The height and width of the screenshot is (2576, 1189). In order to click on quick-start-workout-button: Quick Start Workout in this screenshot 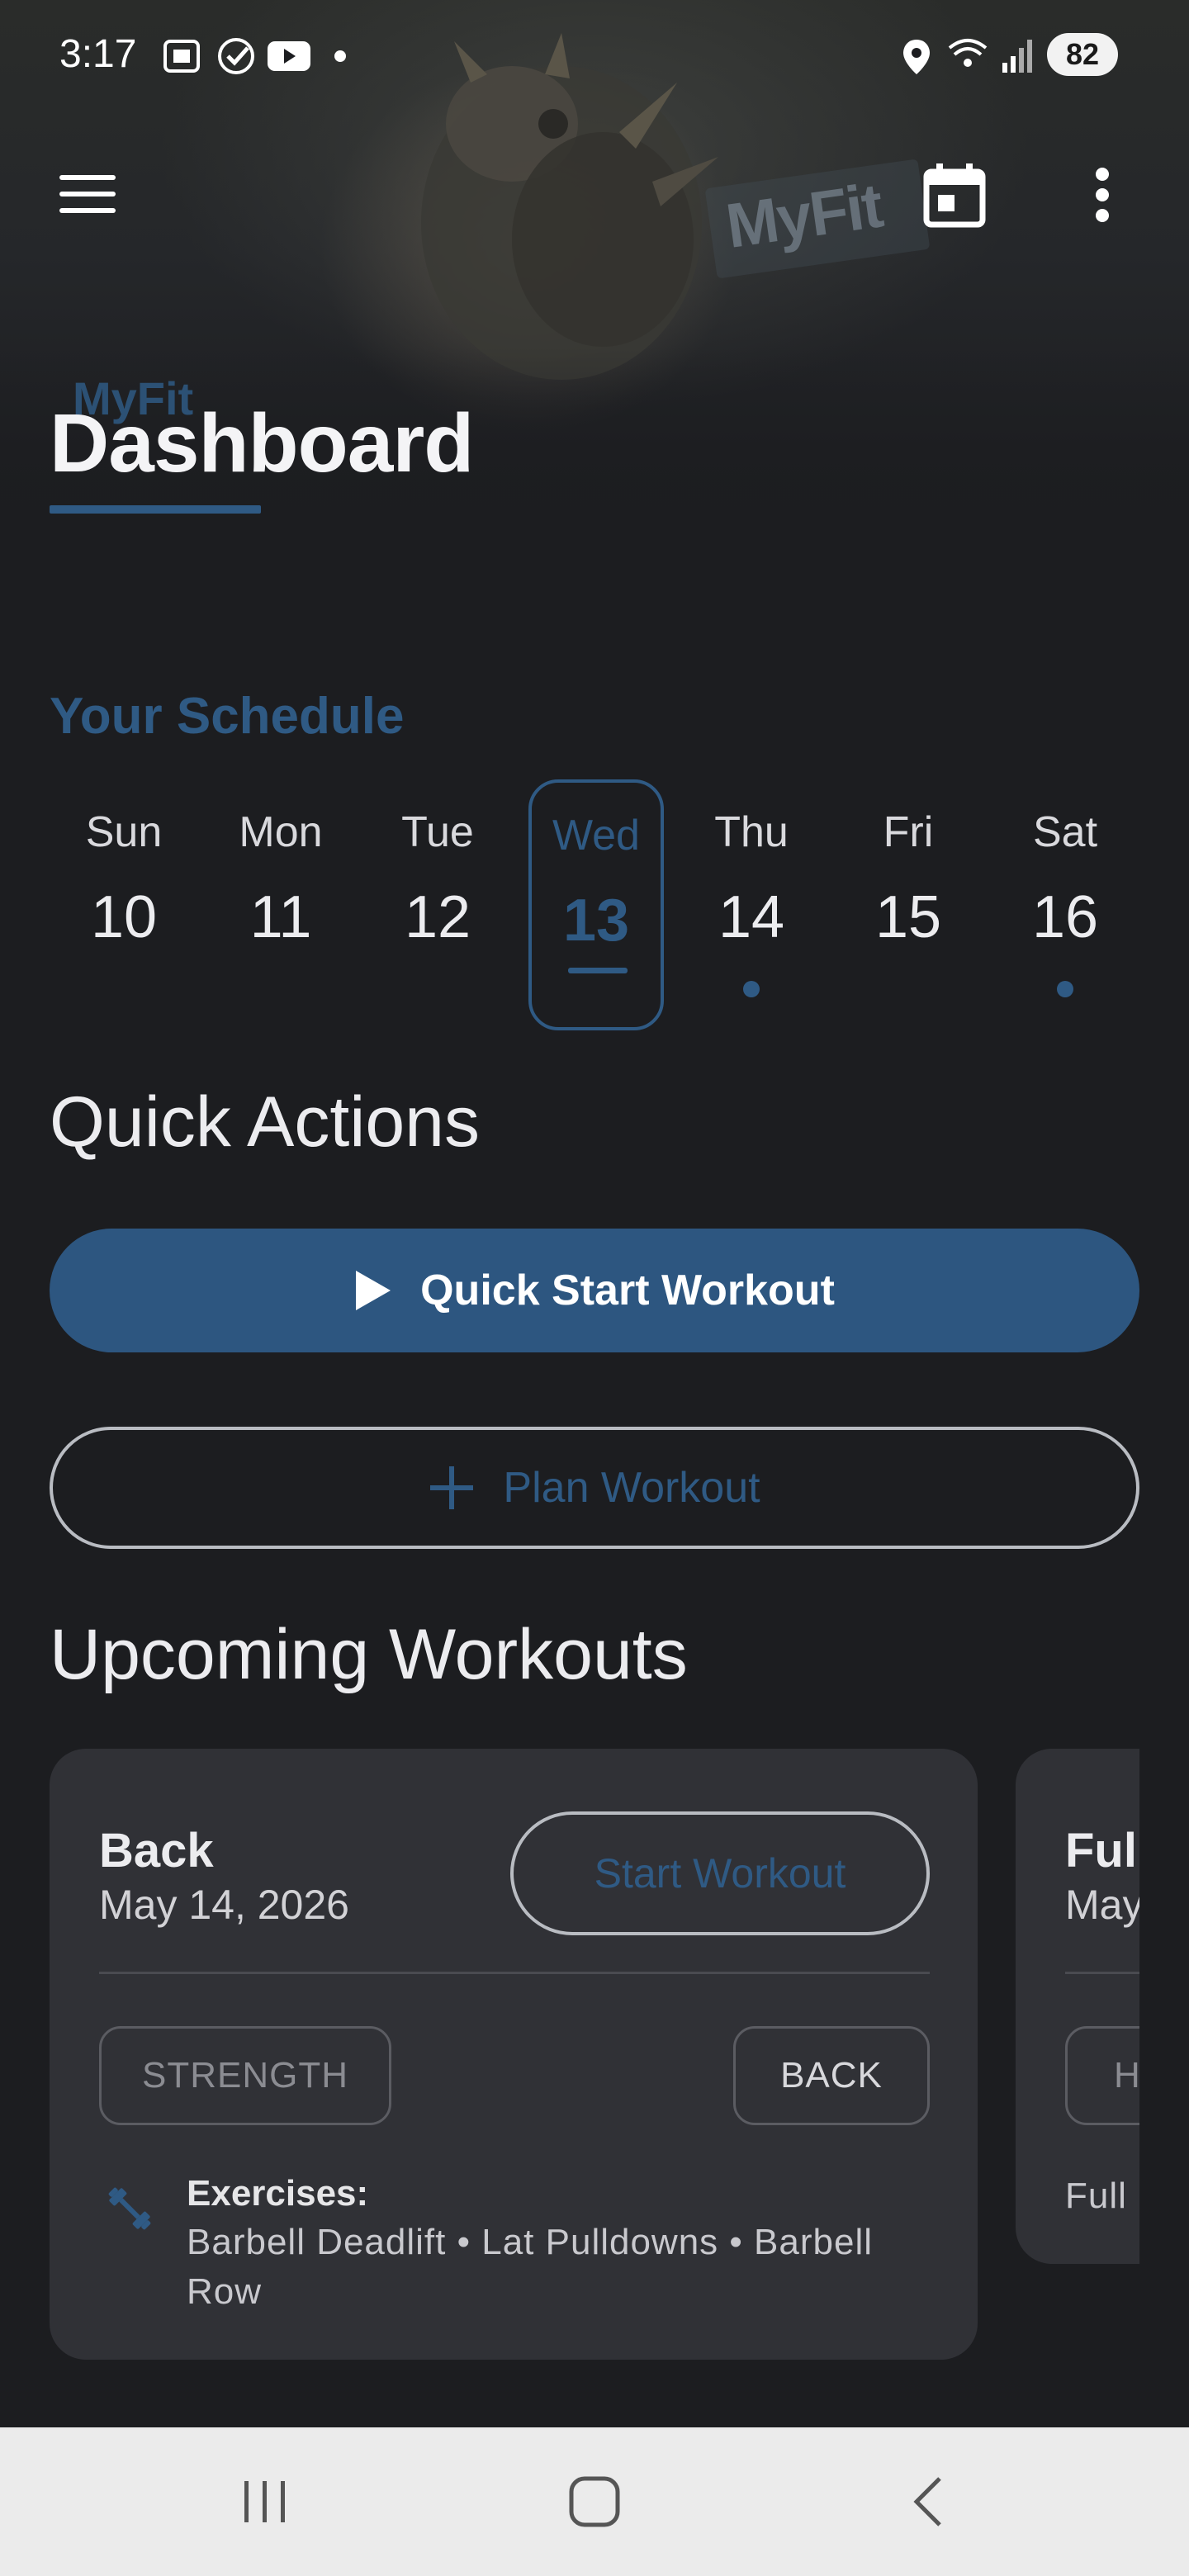, I will do `click(594, 1290)`.